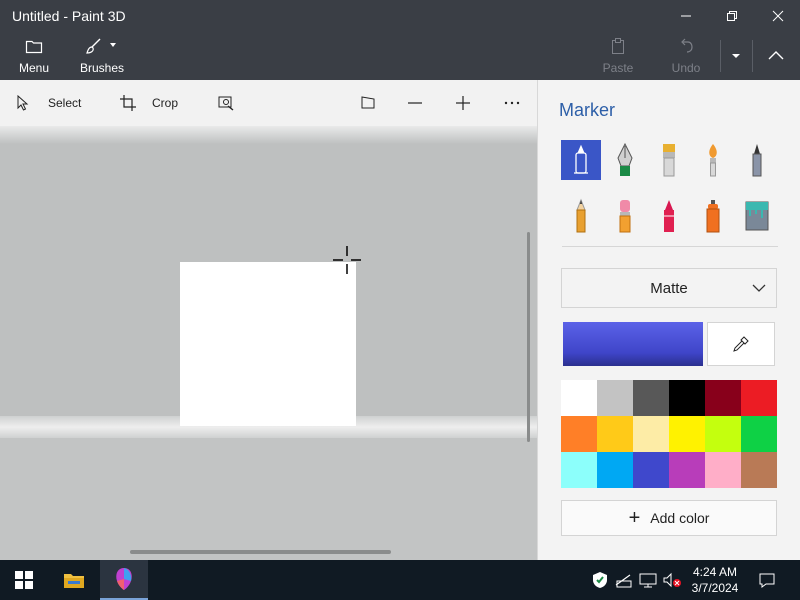 The width and height of the screenshot is (800, 600). I want to click on color-palette, so click(669, 434).